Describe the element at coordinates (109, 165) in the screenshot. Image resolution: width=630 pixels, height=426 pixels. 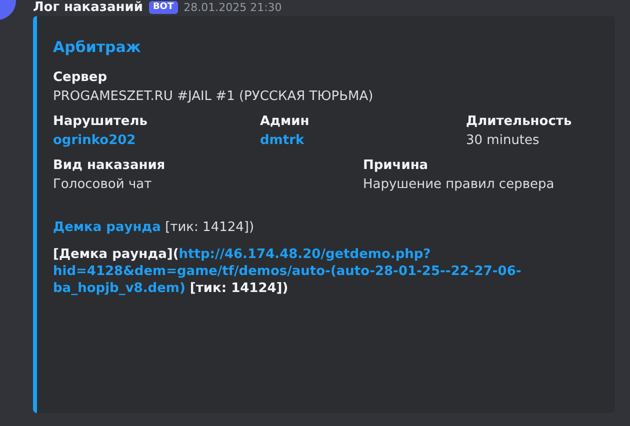
I see `field-name: Вид наказания` at that location.